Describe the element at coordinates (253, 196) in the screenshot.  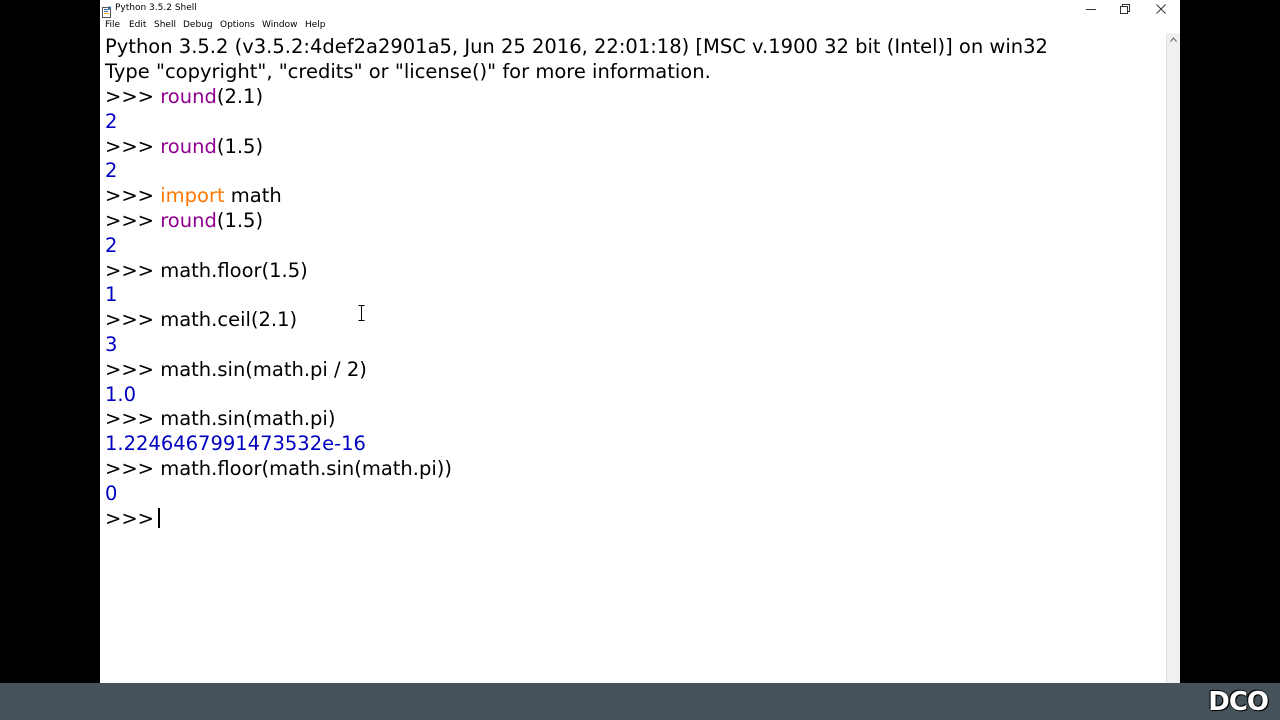
I see `shell-code-token: math` at that location.